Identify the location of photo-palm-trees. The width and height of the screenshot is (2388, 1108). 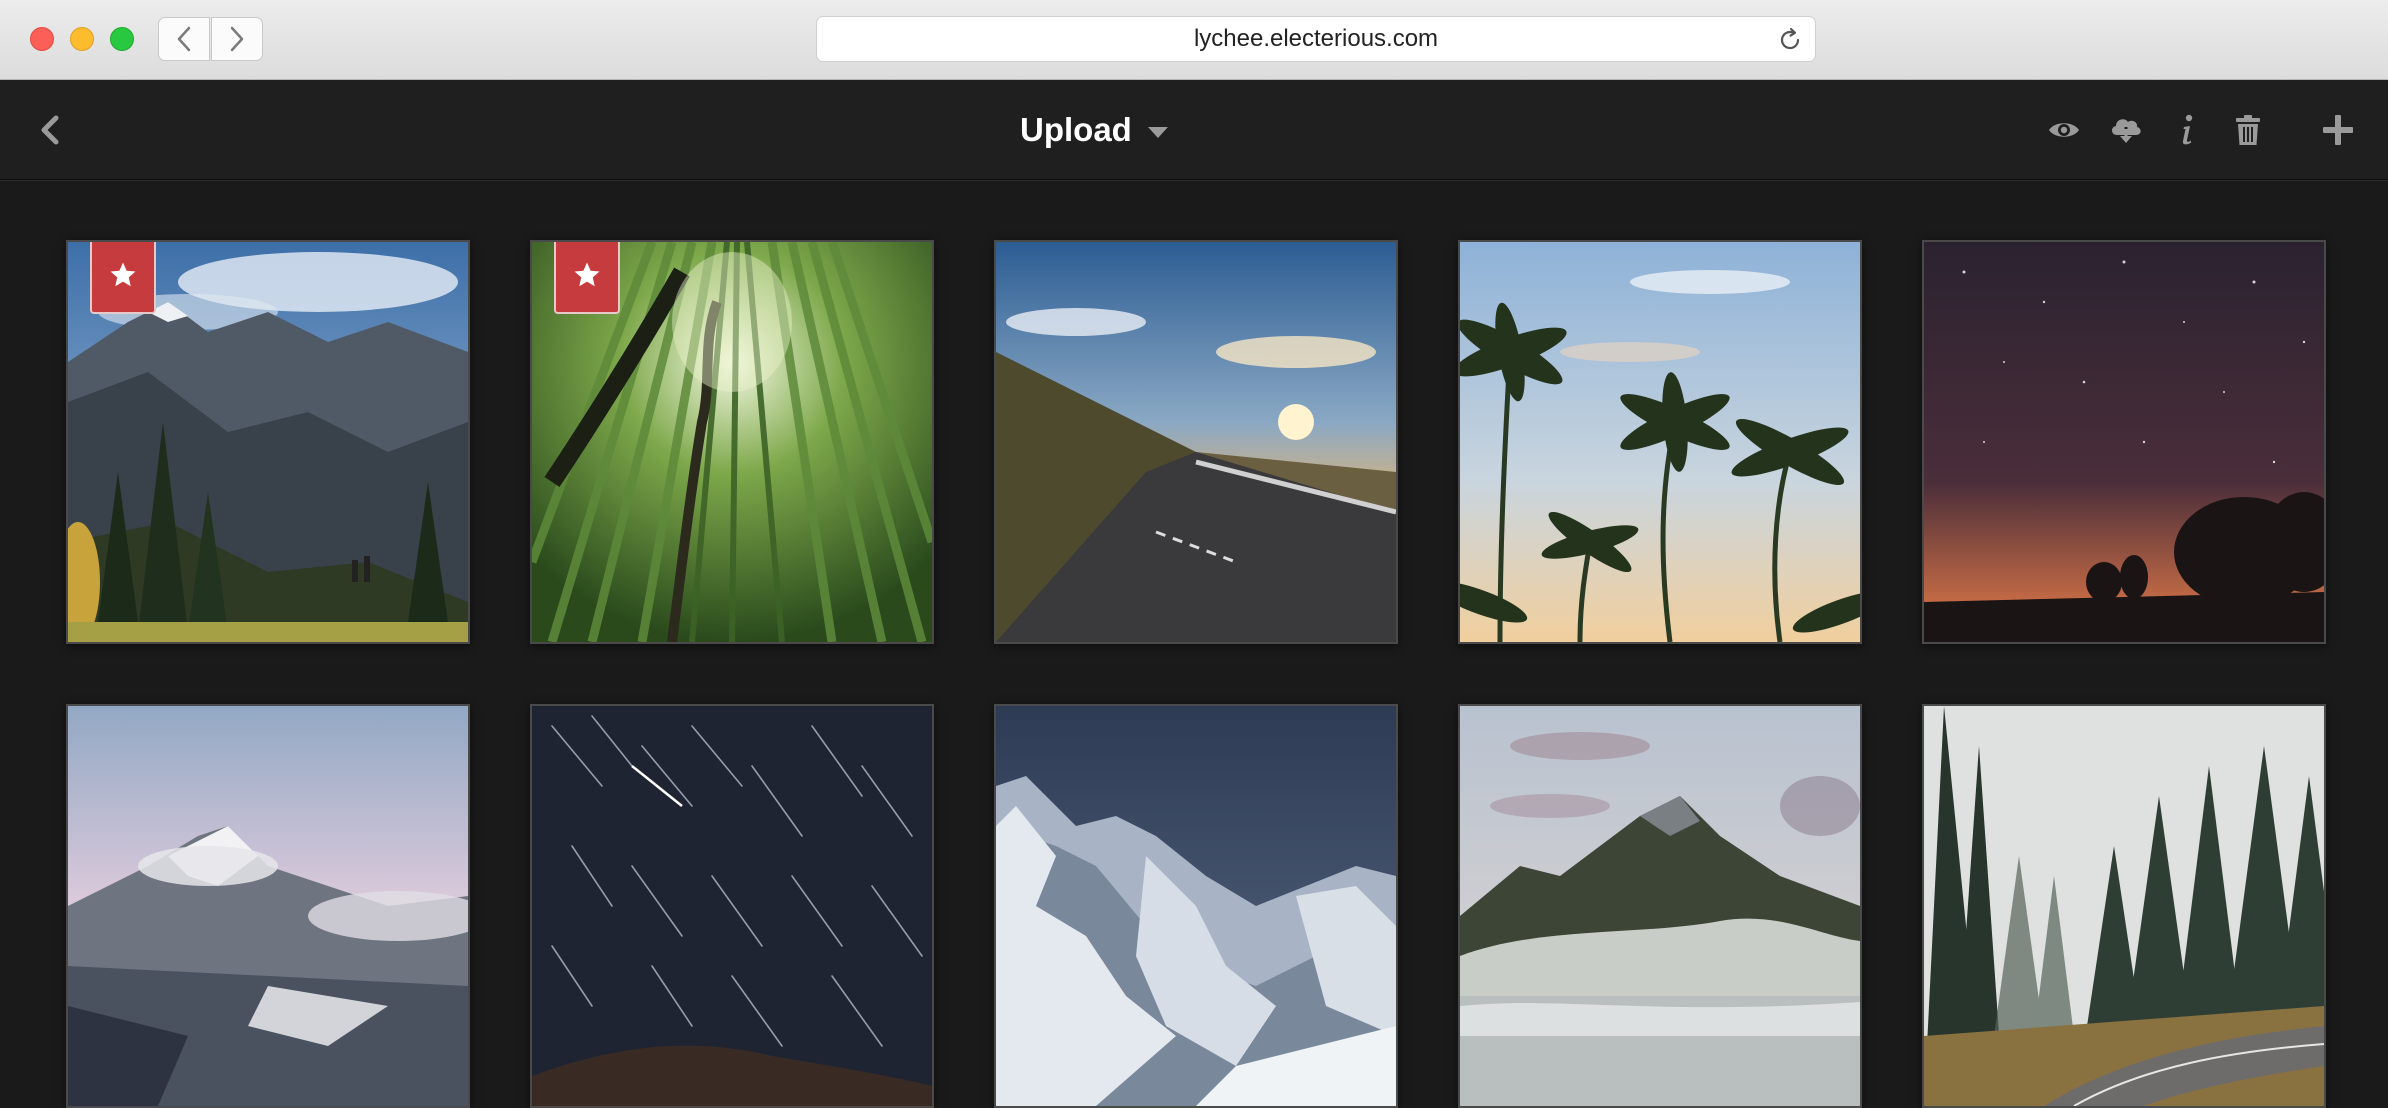
(1660, 442).